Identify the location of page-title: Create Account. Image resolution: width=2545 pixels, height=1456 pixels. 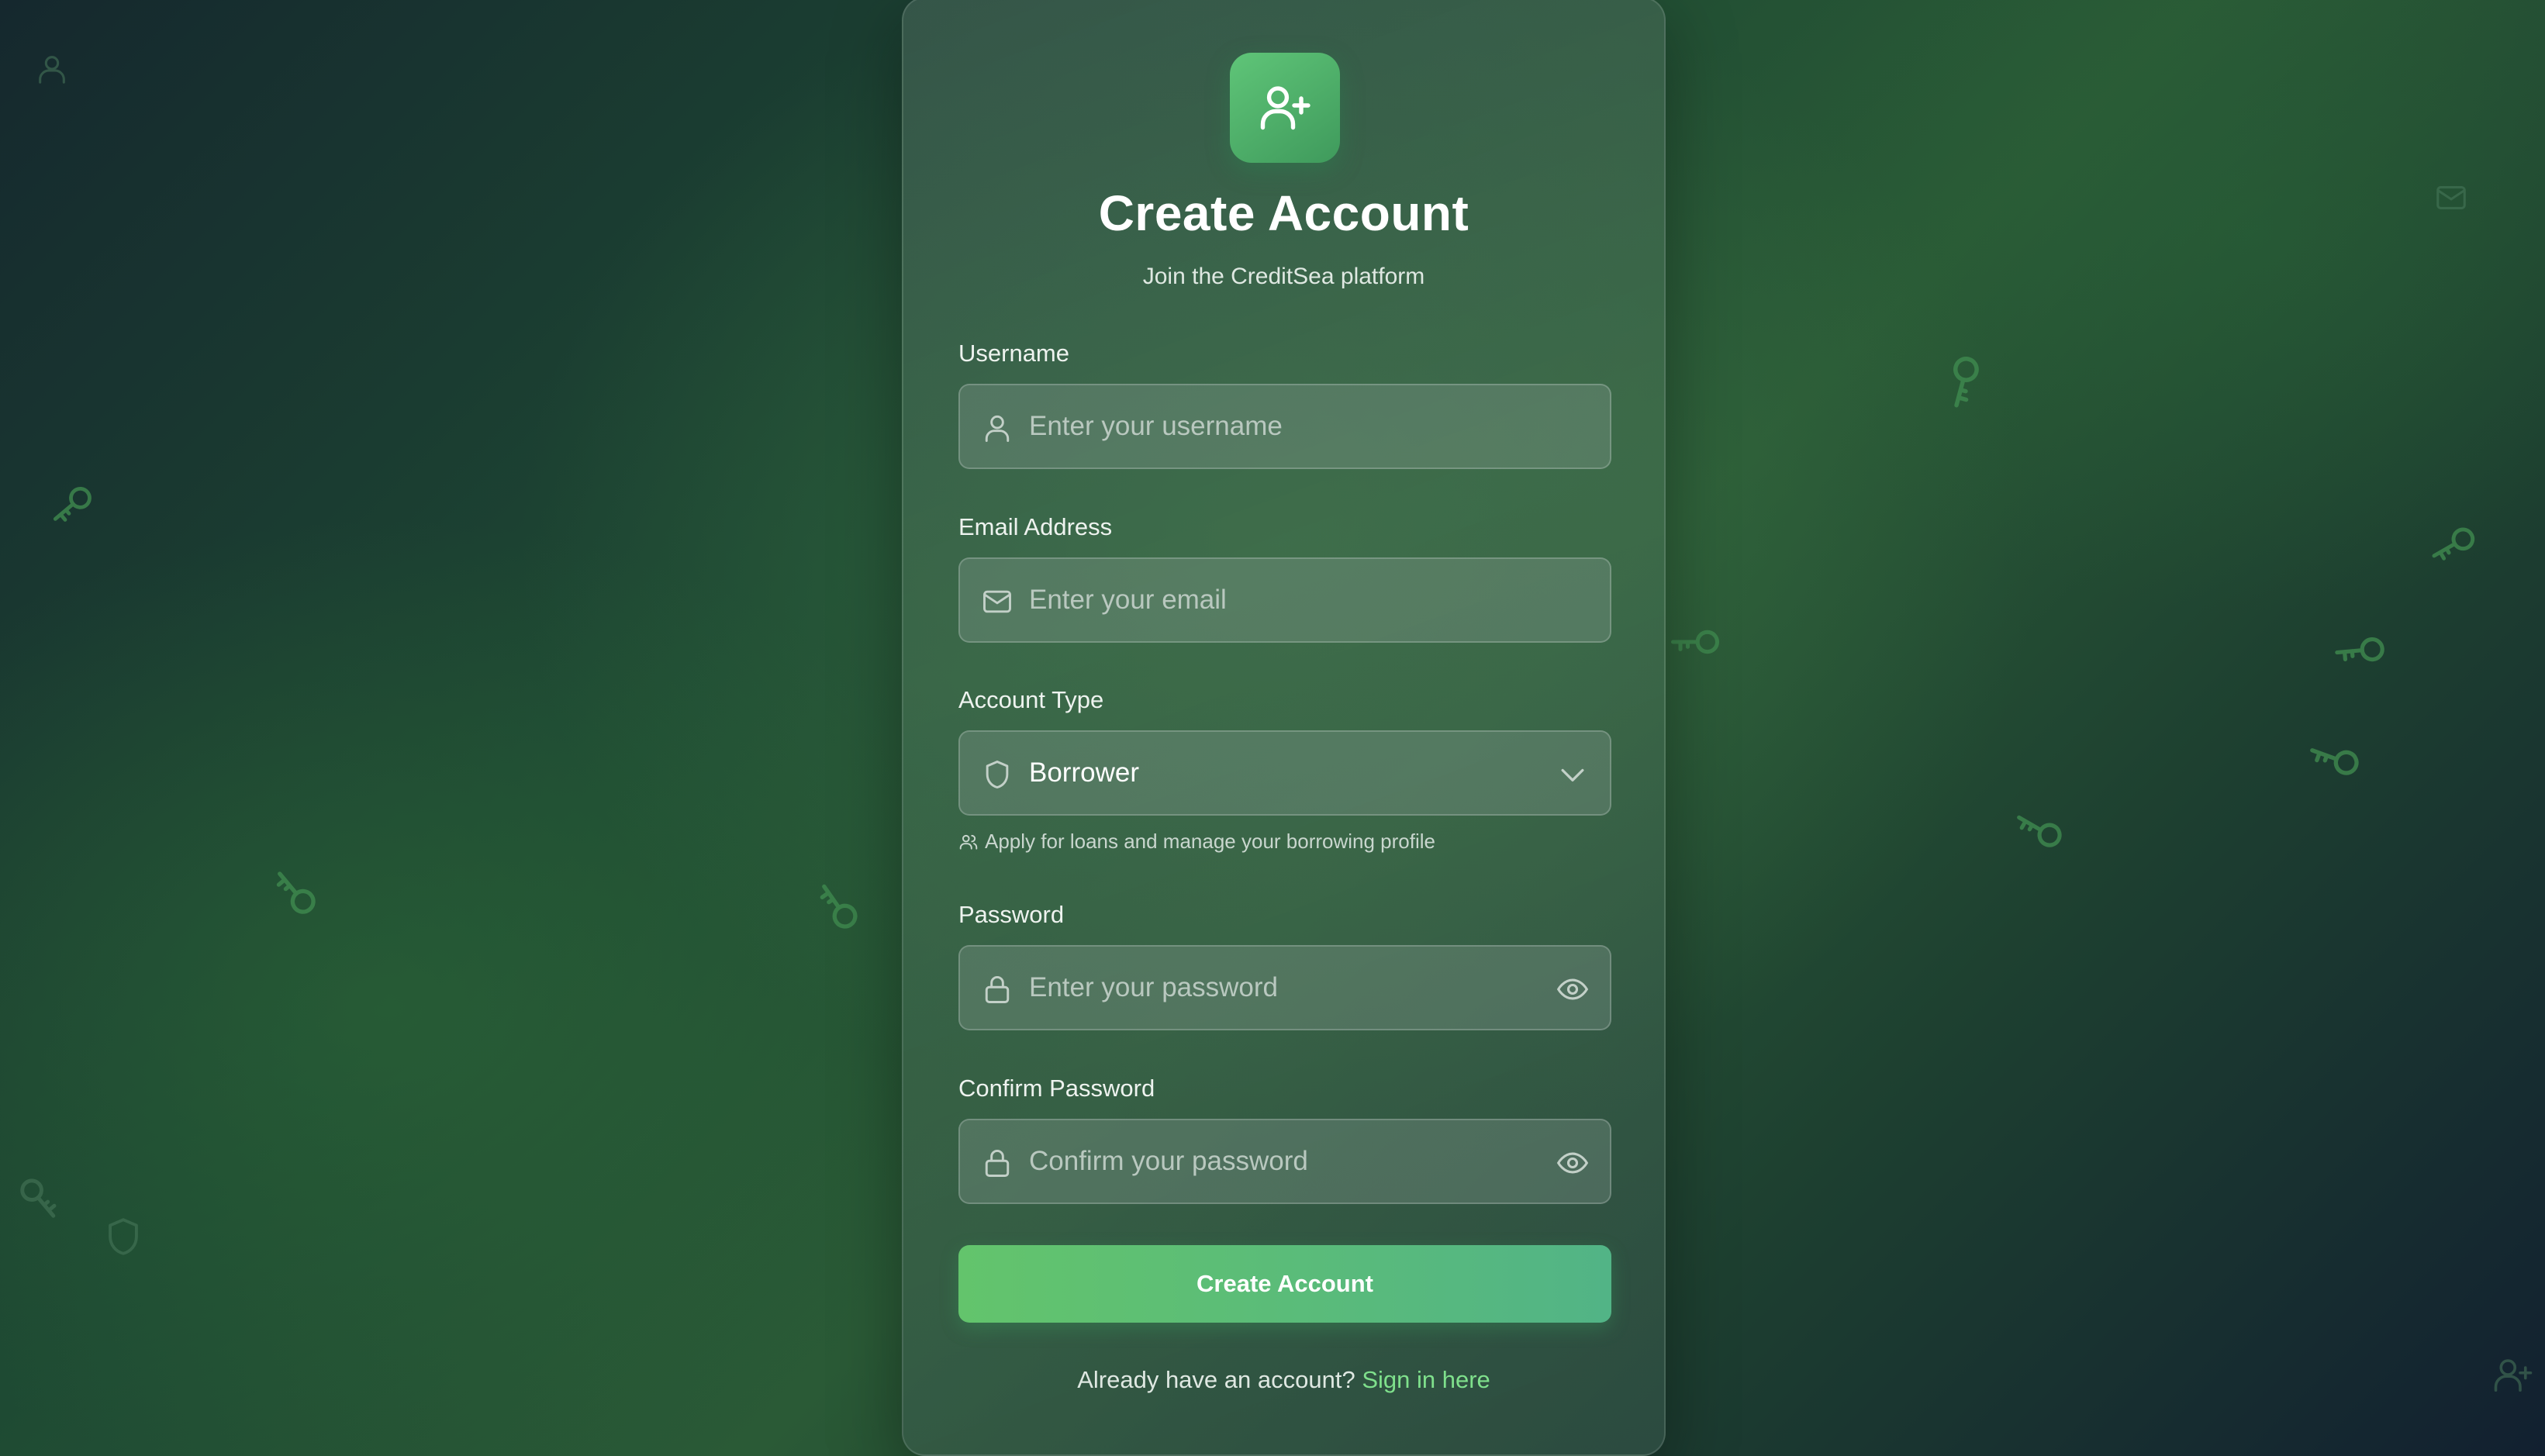
(1284, 213).